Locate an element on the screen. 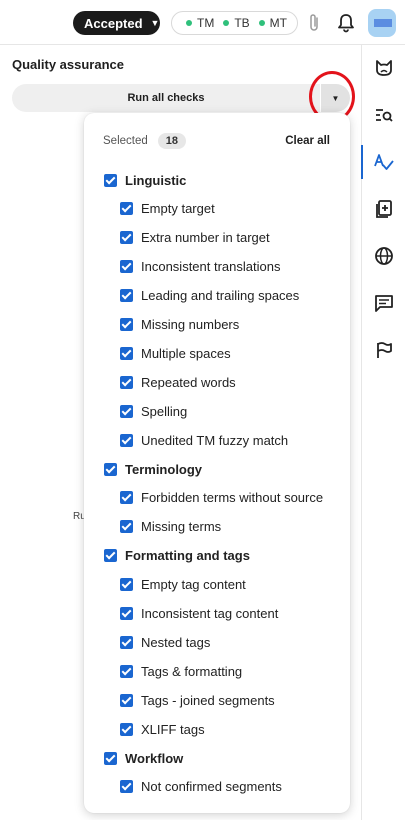 The image size is (405, 820). paperclip-icon is located at coordinates (315, 23).